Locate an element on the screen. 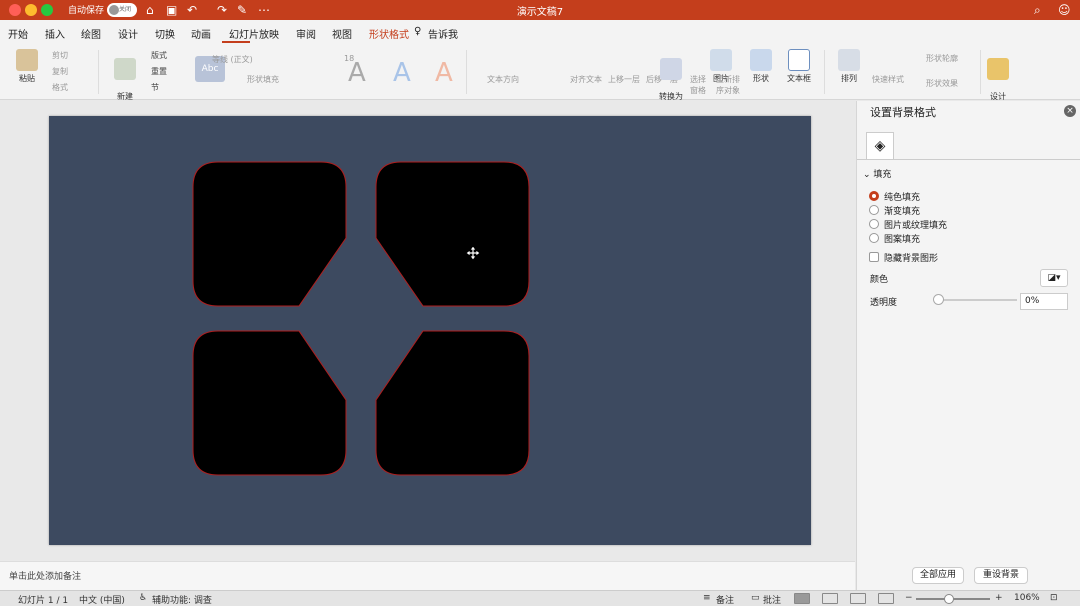 The image size is (1080, 606). radio-pattern-fill: 图案填充 is located at coordinates (894, 238).